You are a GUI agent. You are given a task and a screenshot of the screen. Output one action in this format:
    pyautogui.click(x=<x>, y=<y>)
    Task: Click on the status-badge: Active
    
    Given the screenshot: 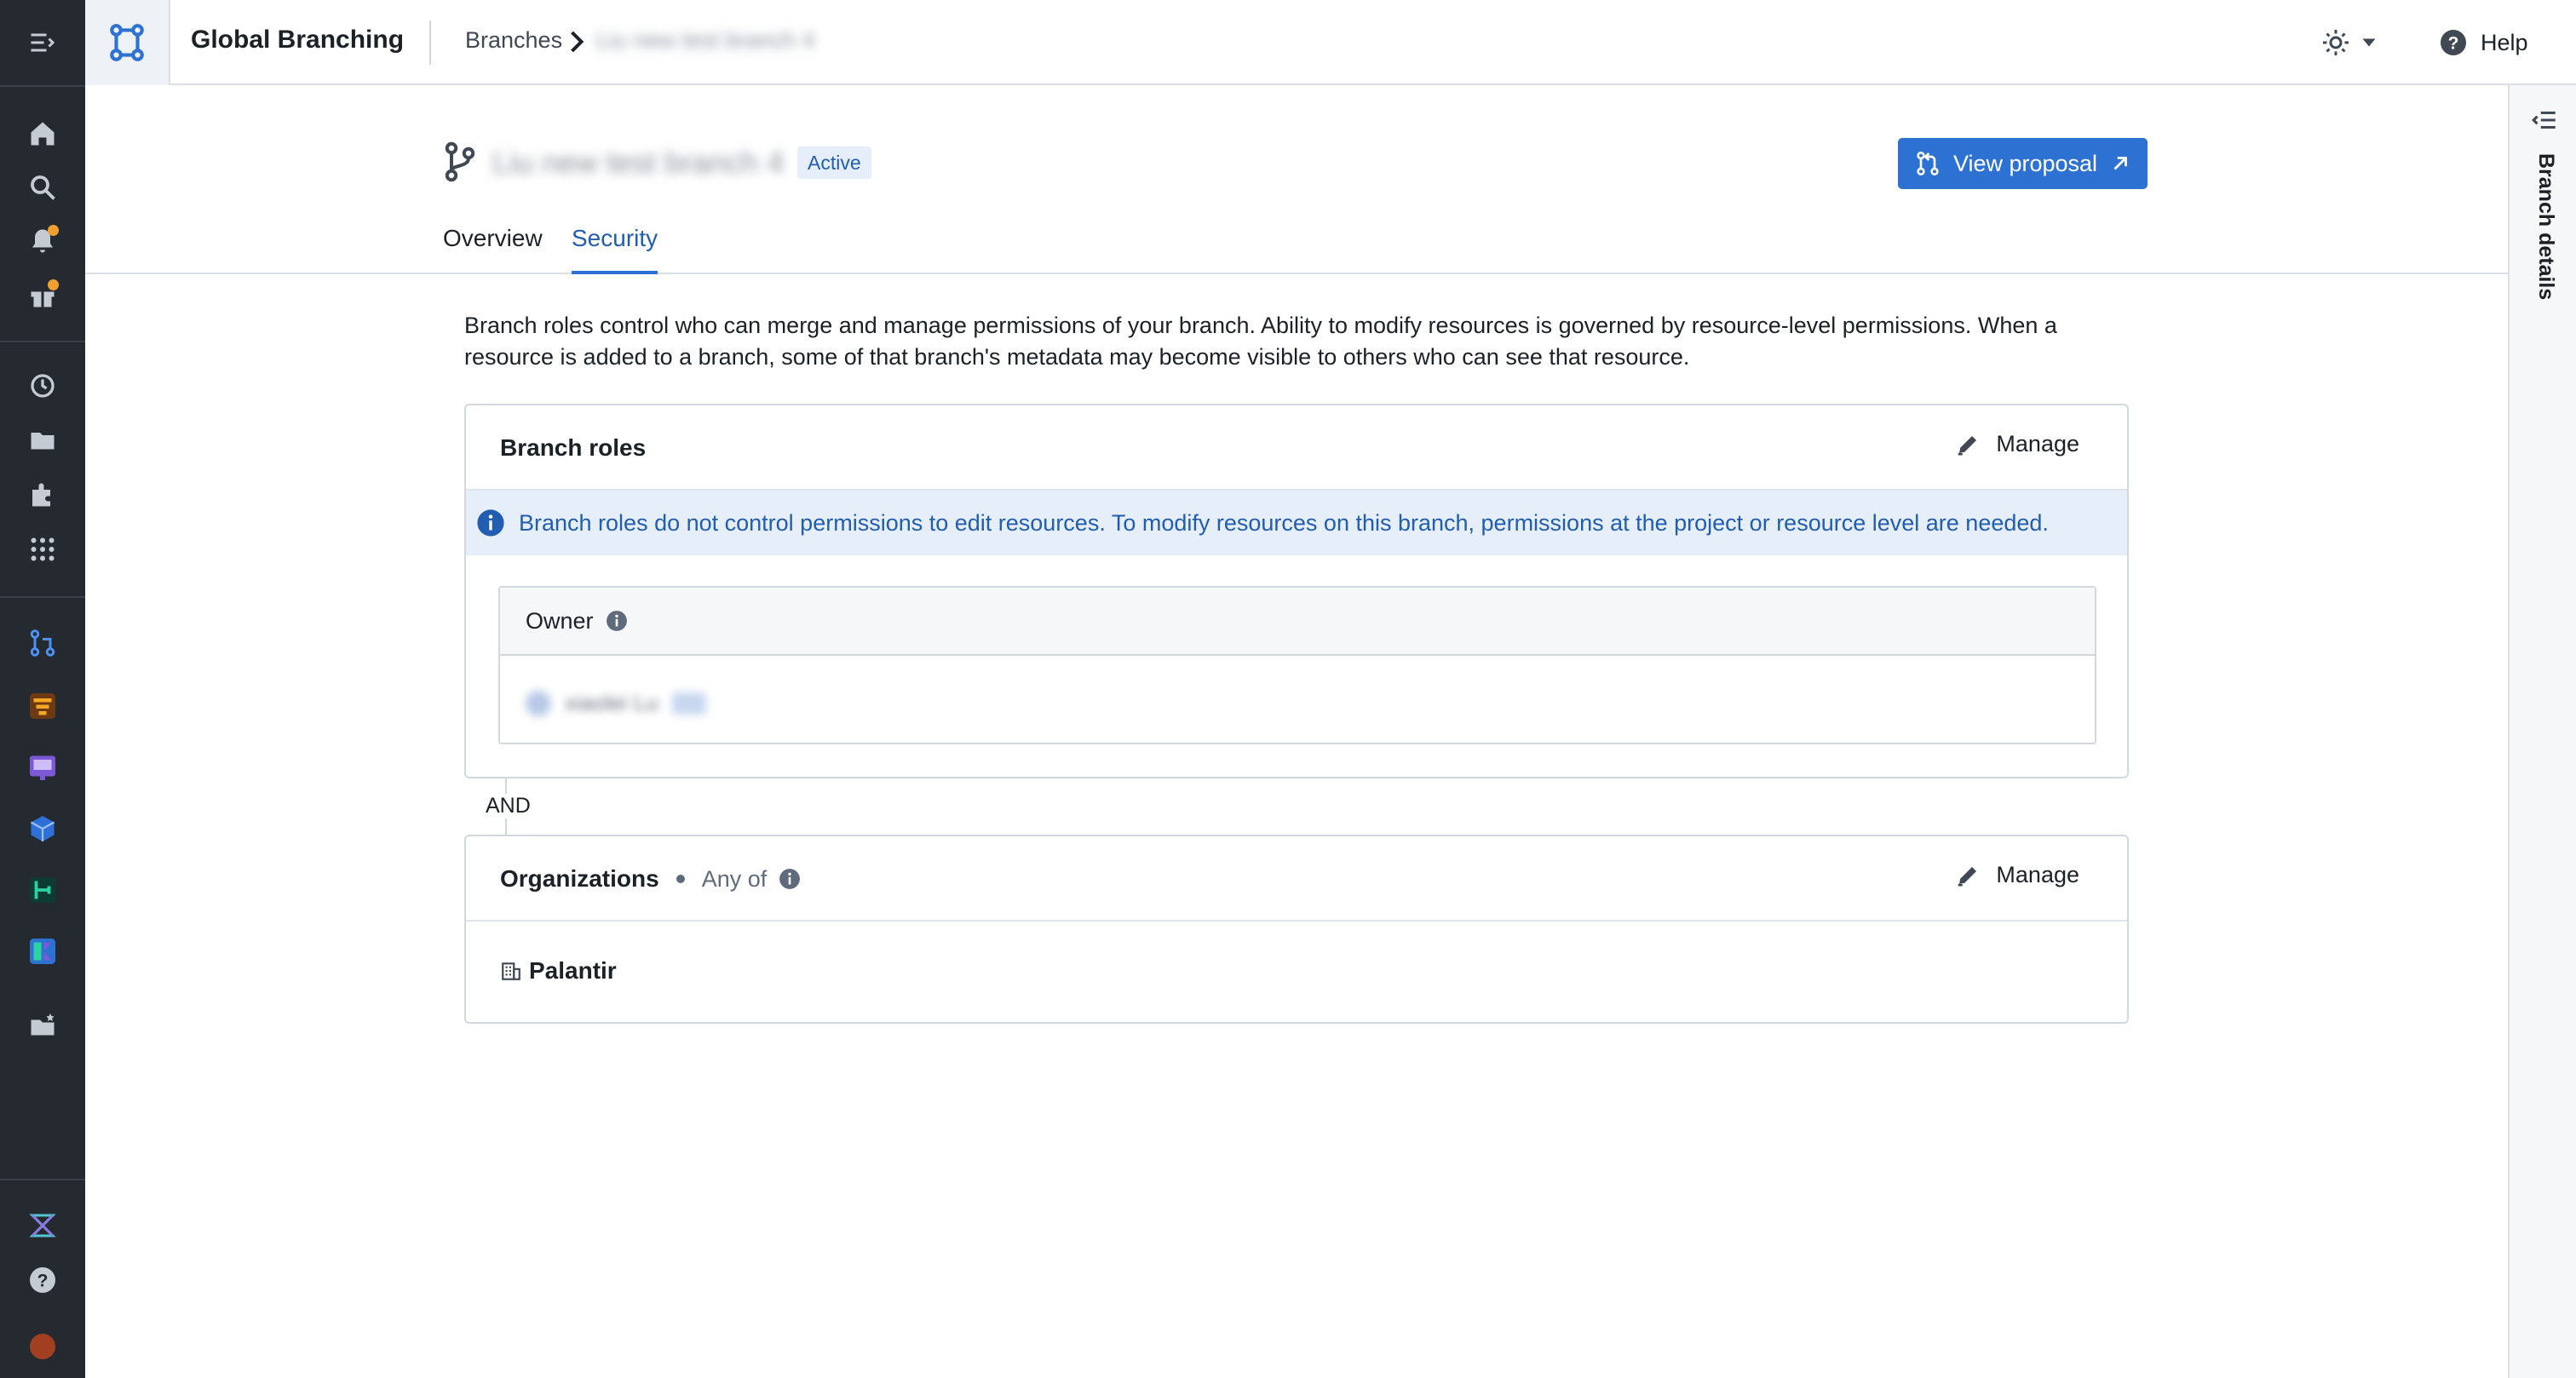 What is the action you would take?
    pyautogui.click(x=834, y=163)
    